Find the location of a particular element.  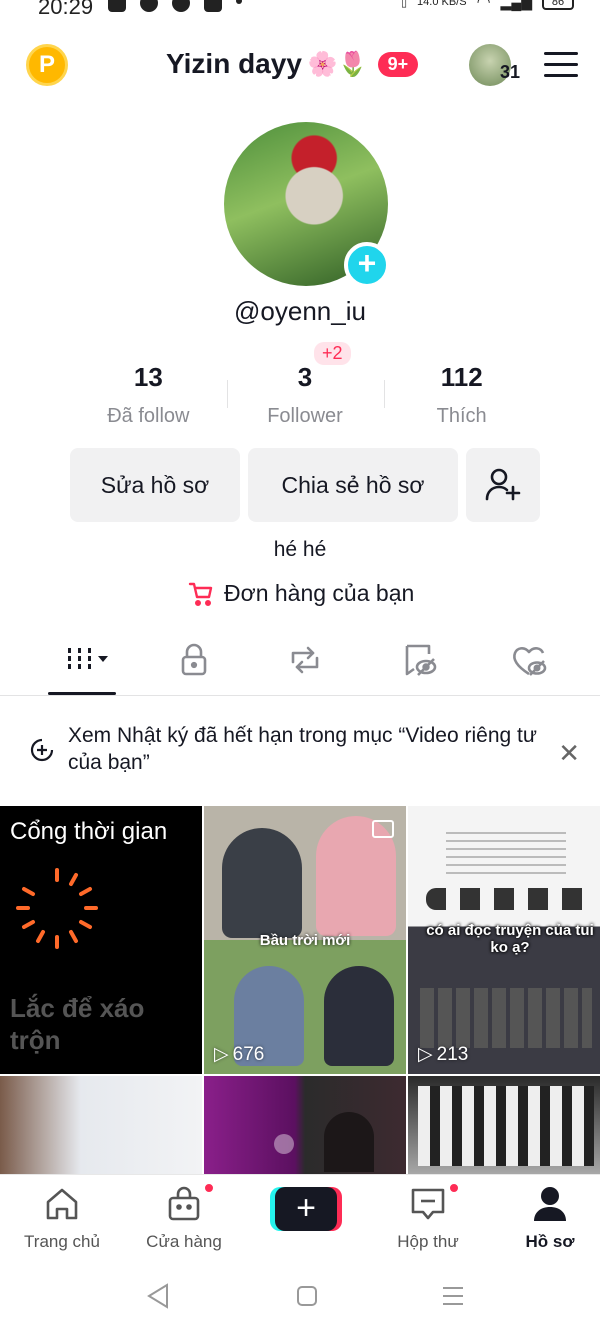

following-stat: 13 Đã follow is located at coordinates (148, 395).